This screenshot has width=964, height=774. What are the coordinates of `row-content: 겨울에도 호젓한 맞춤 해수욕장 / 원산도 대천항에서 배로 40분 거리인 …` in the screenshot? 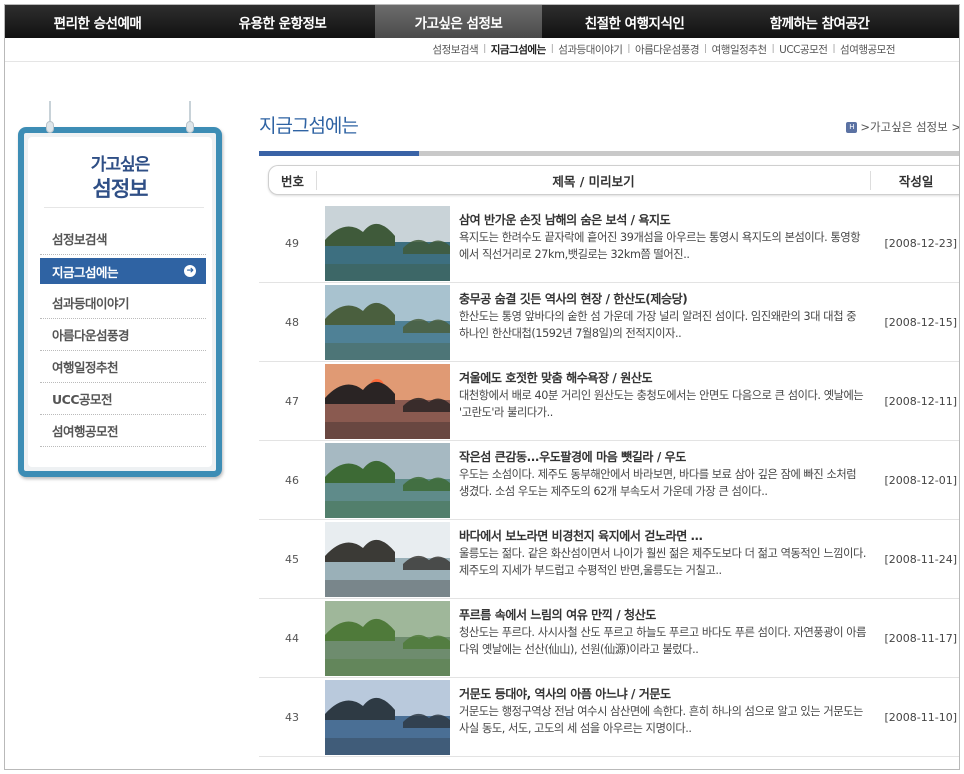 It's located at (664, 395).